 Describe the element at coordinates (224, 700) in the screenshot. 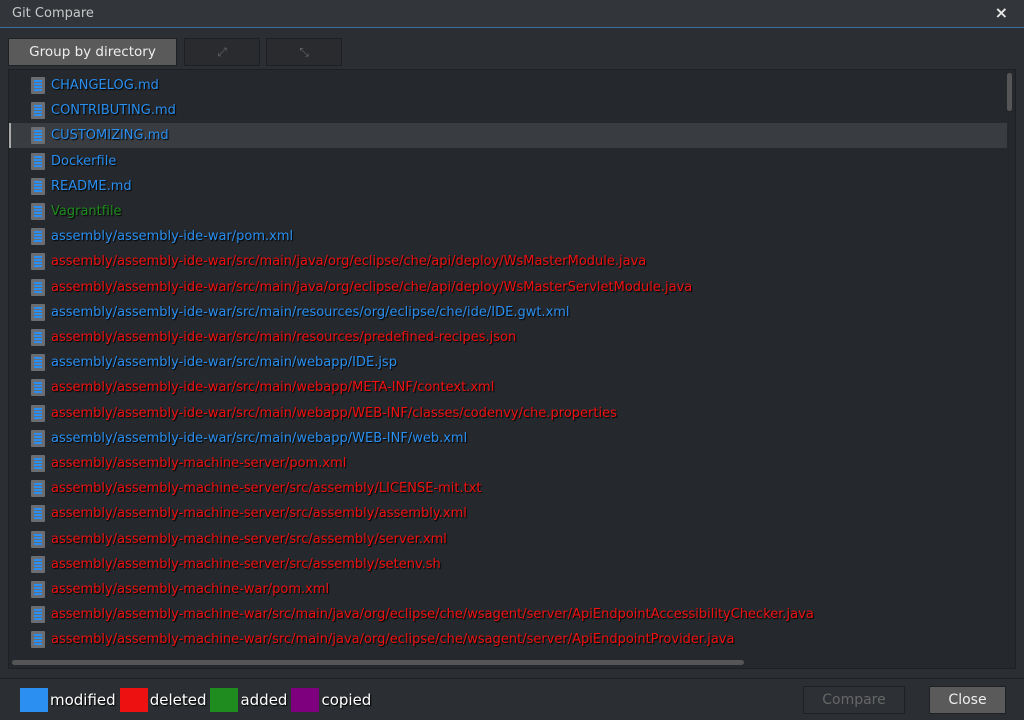

I see `legend-swatch-added` at that location.